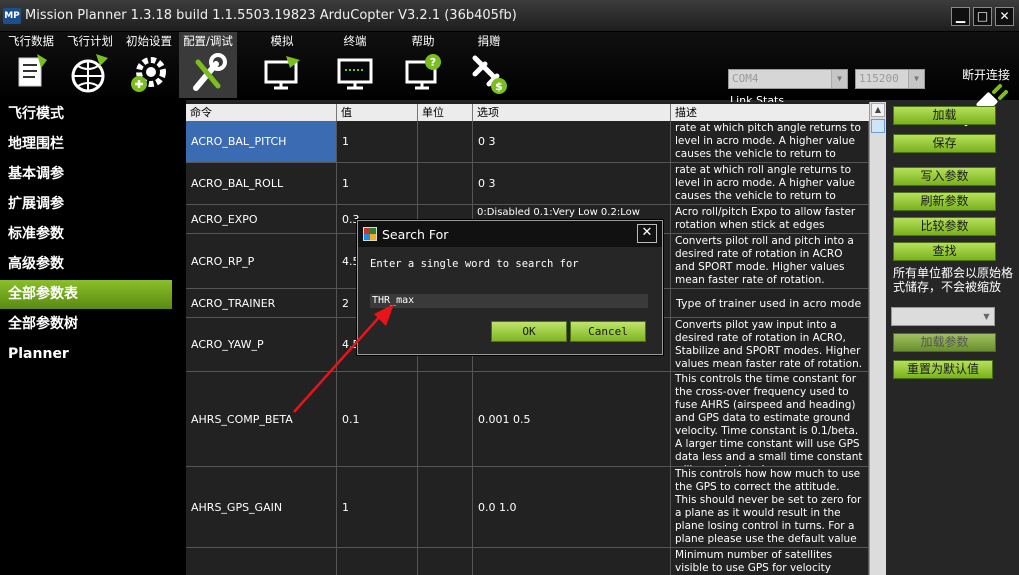  Describe the element at coordinates (149, 41) in the screenshot. I see `toolbar-label: 初始设置` at that location.